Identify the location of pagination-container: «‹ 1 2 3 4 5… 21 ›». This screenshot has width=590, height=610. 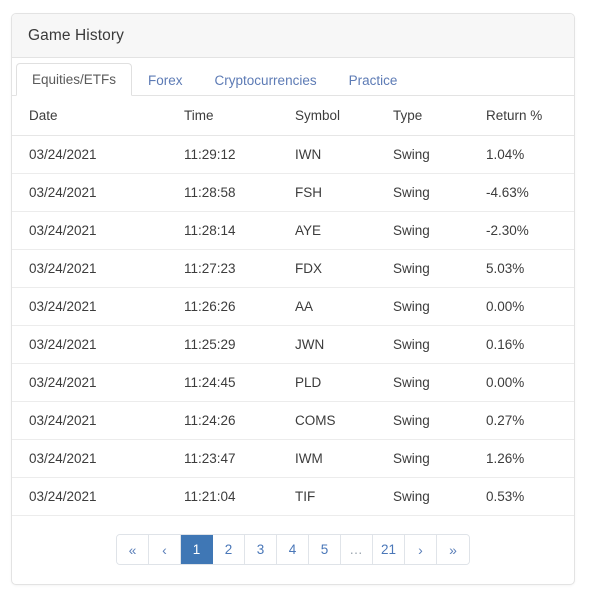
(293, 540).